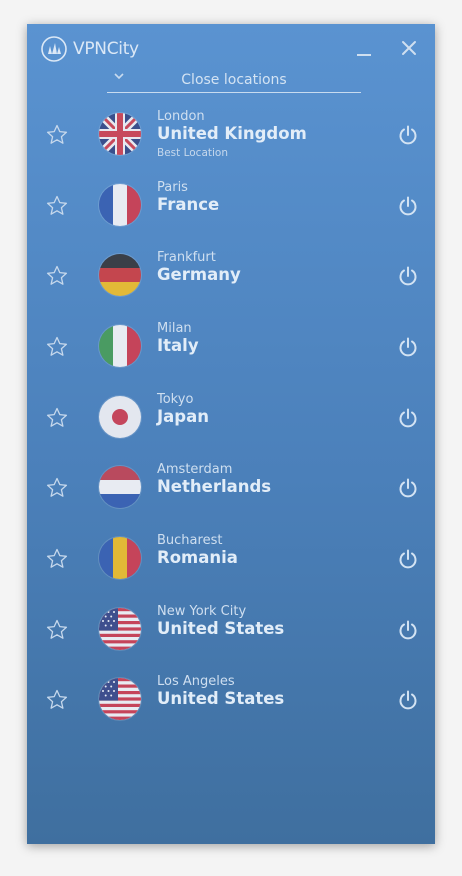 The image size is (462, 876). I want to click on france-flag-icon, so click(120, 205).